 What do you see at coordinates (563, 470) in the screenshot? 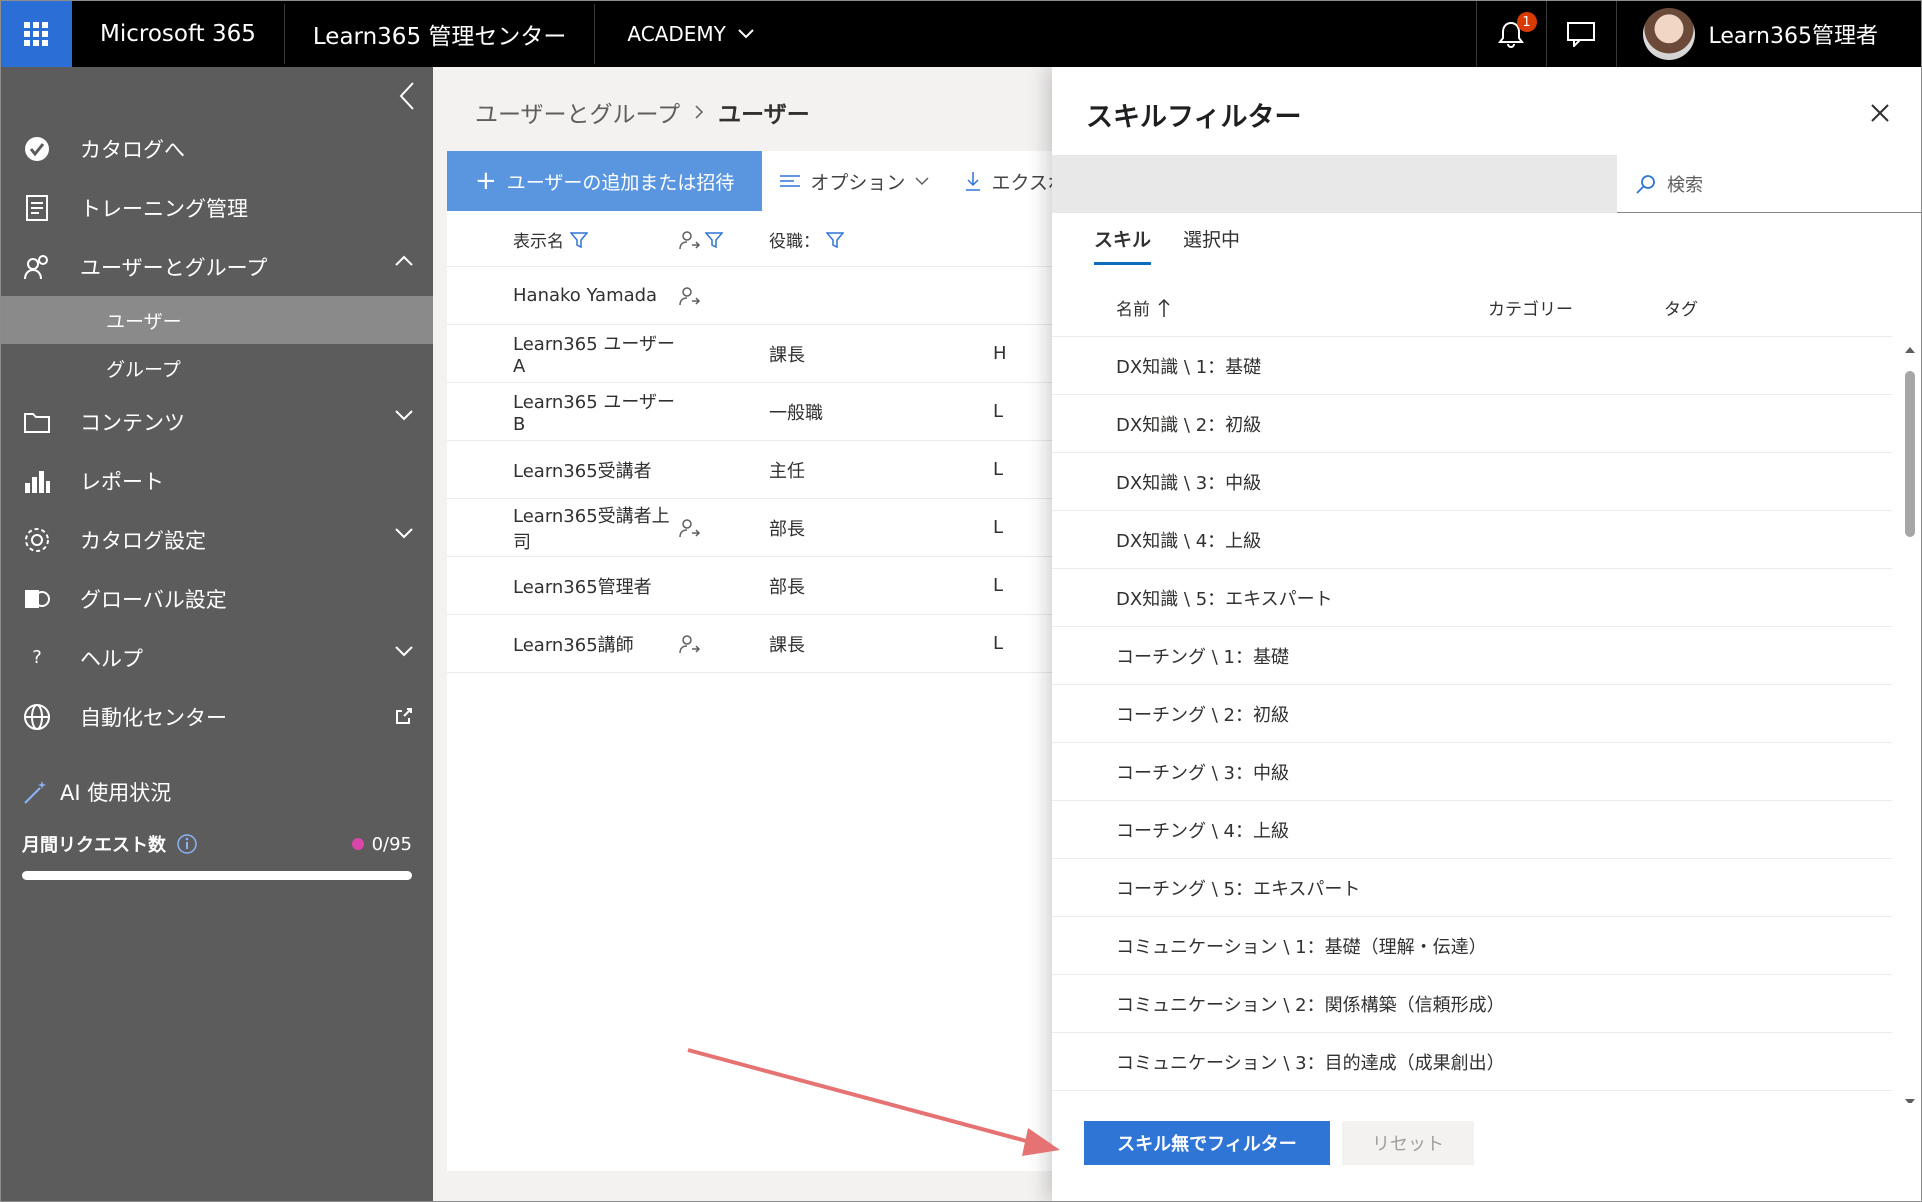
I see `user-name-cell: Learn365受講者` at bounding box center [563, 470].